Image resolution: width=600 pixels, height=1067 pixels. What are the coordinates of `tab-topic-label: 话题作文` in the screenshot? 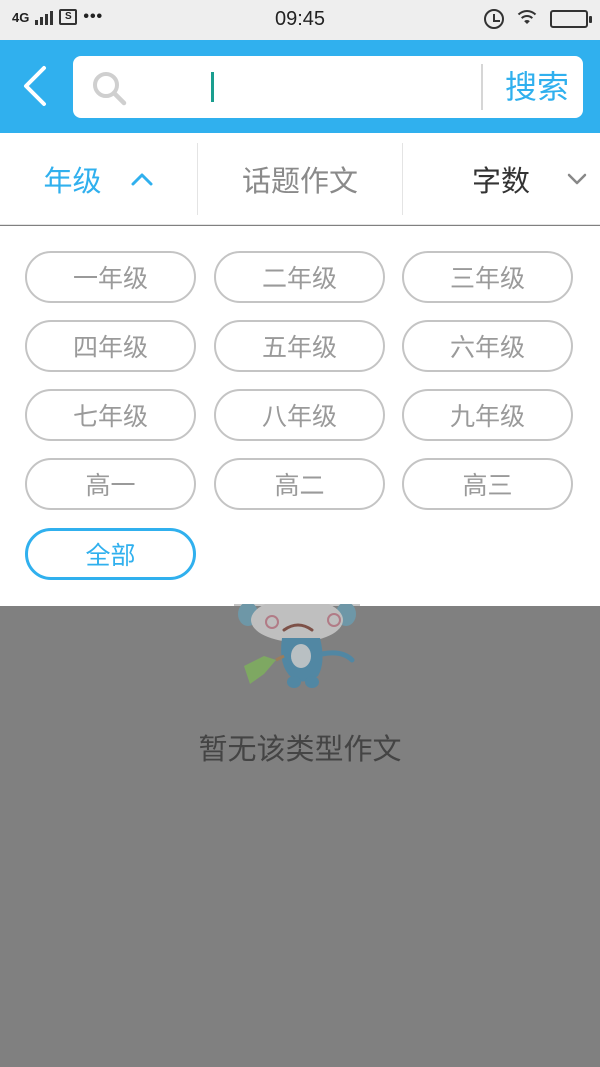 It's located at (299, 181).